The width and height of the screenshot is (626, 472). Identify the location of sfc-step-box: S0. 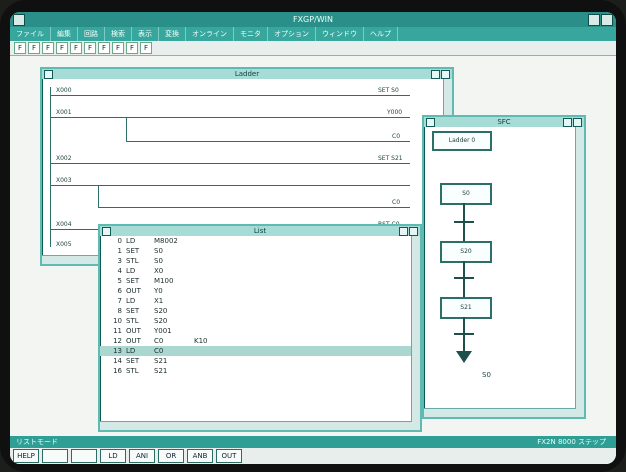
(466, 194).